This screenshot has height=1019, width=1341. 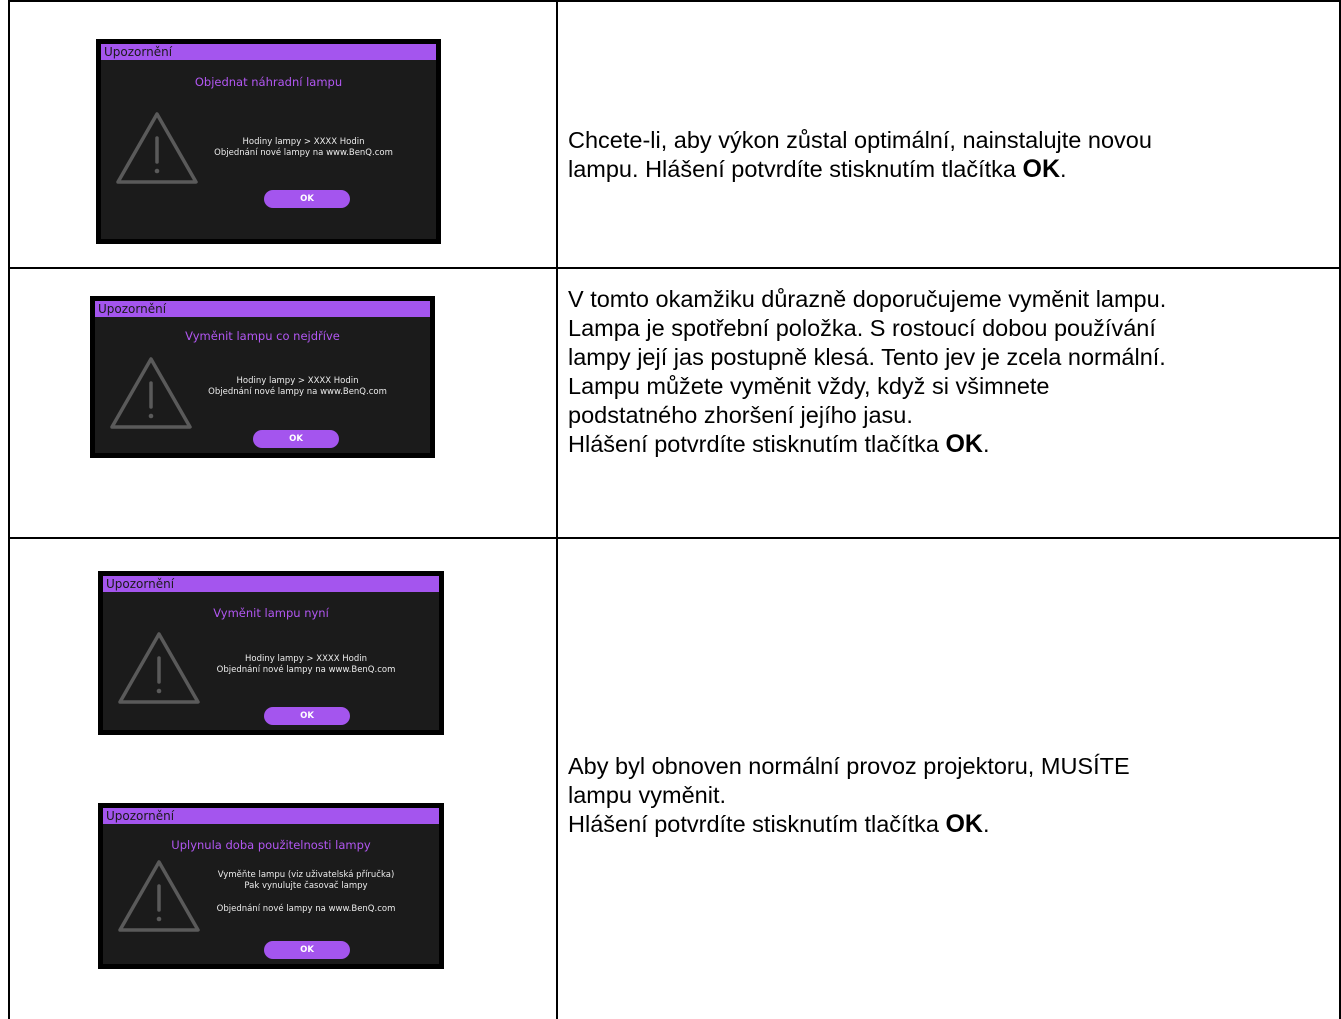 I want to click on dialog-line: Vyměňte lampu (viz uživatelská příručka), so click(x=306, y=875).